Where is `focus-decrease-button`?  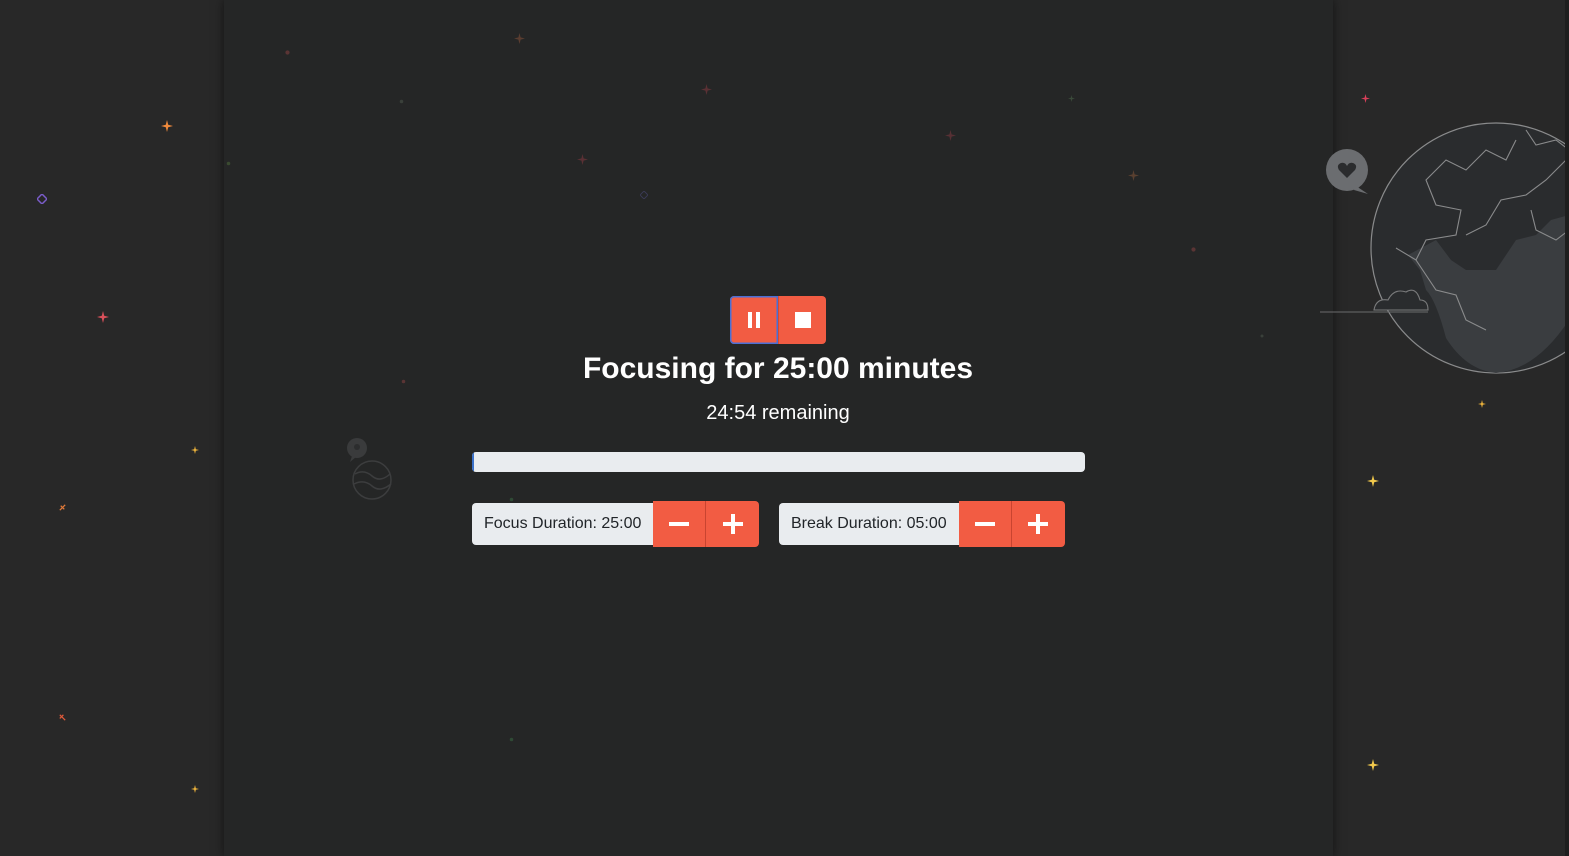 focus-decrease-button is located at coordinates (680, 524).